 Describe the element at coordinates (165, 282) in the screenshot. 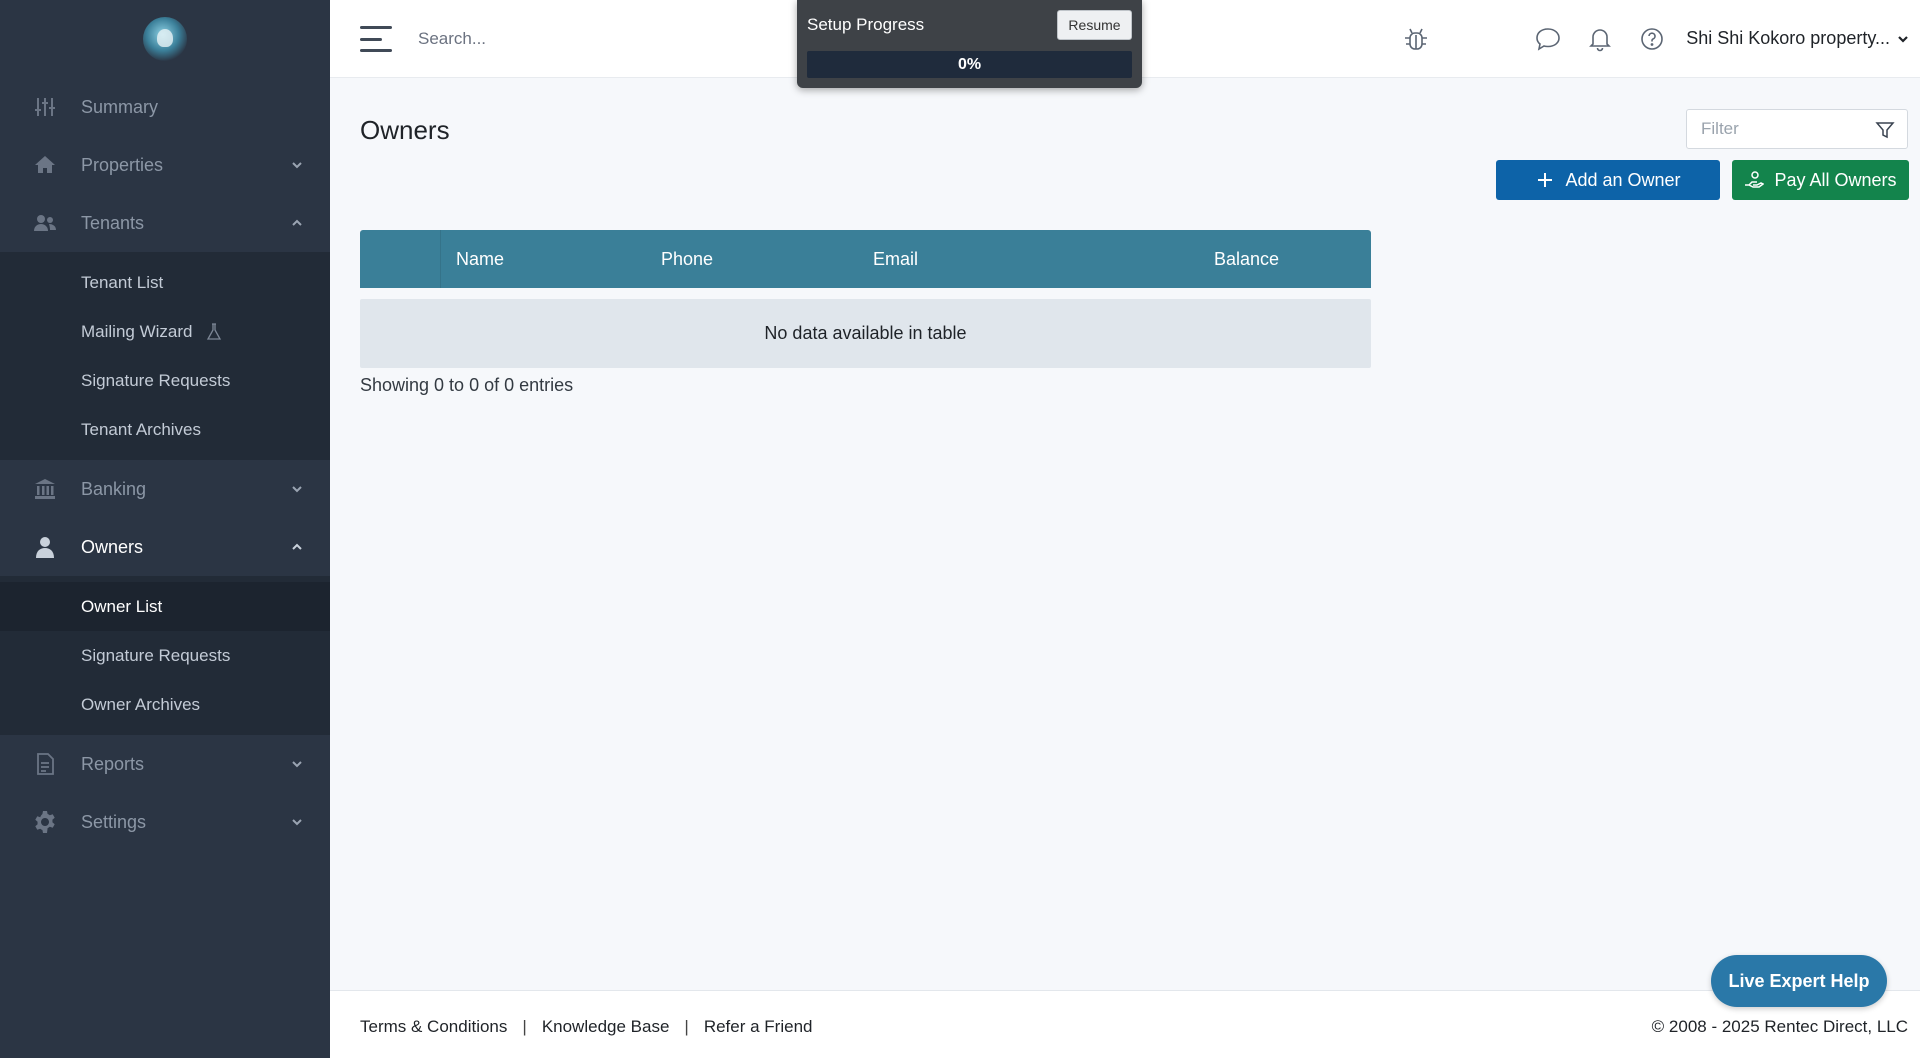

I see `sidebar-item-tenant-list: Tenant List` at that location.